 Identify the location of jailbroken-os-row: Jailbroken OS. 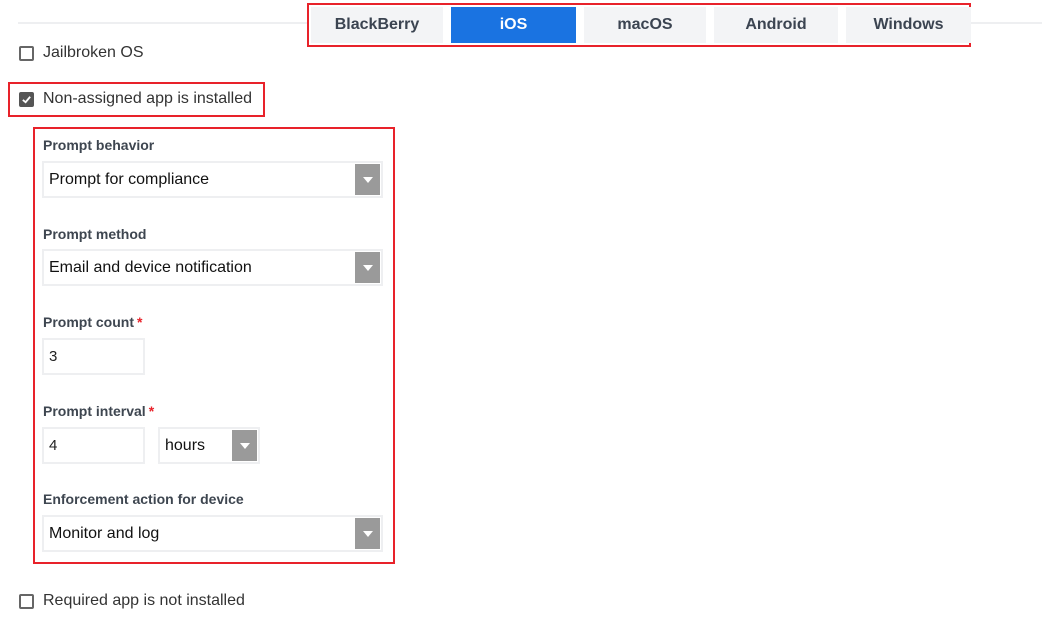
(81, 53).